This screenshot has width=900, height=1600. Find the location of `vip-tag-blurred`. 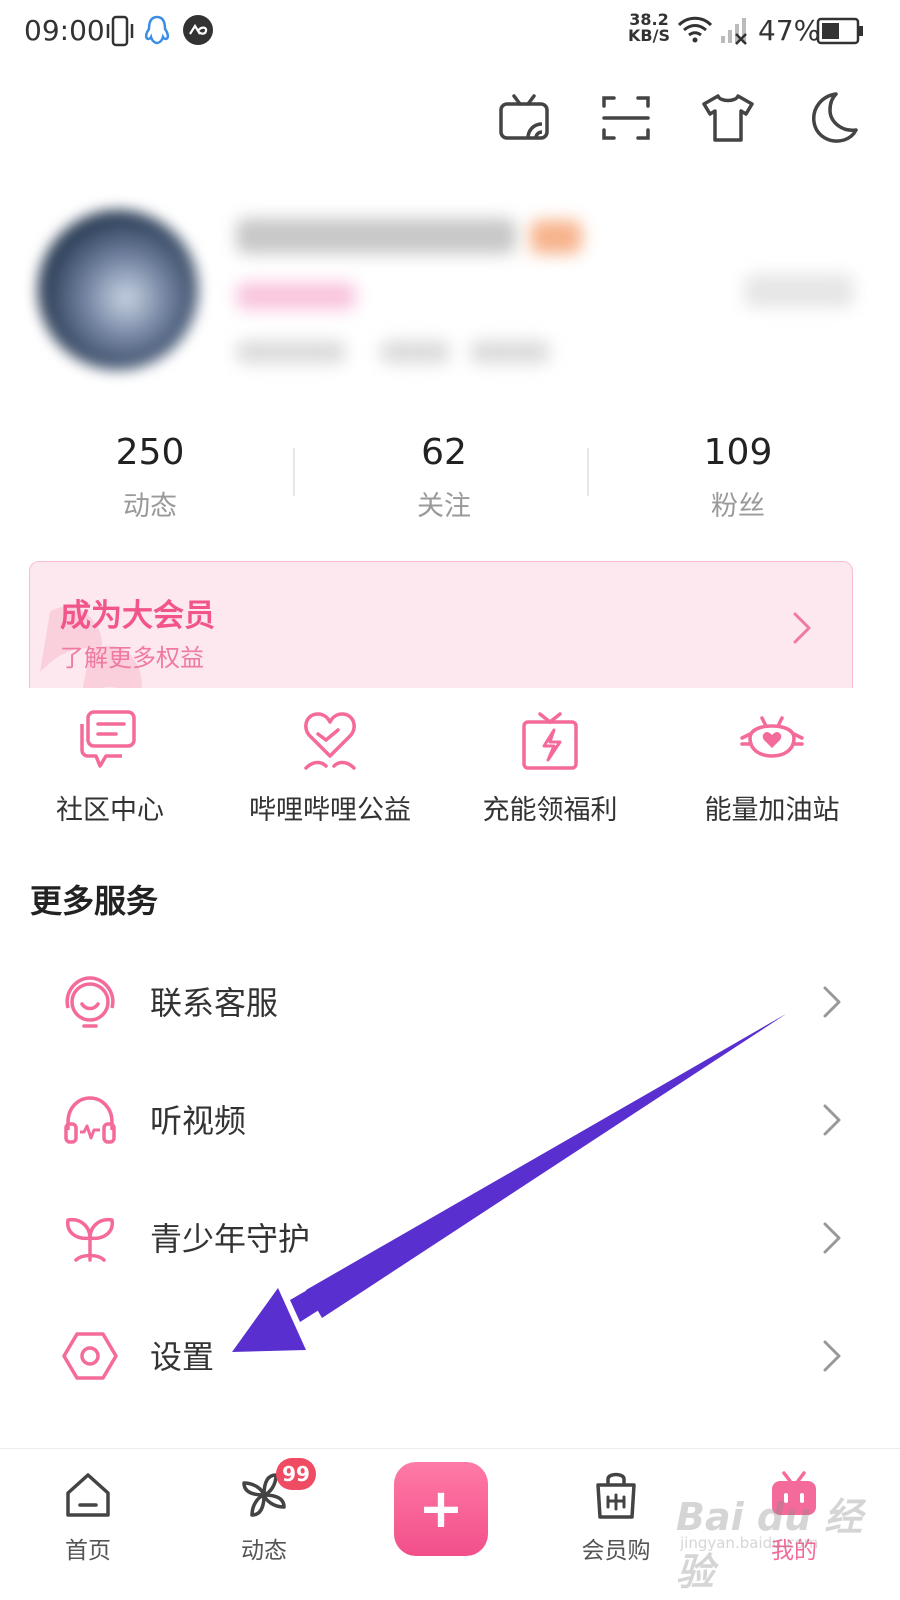

vip-tag-blurred is located at coordinates (296, 296).